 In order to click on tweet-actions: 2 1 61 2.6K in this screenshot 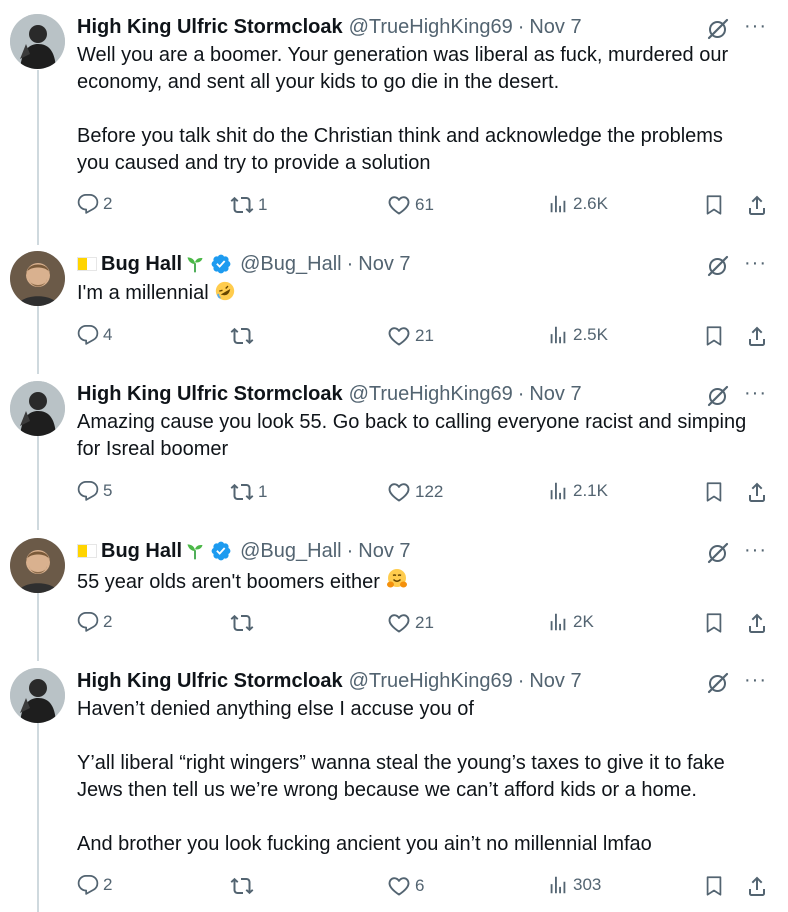, I will do `click(427, 206)`.